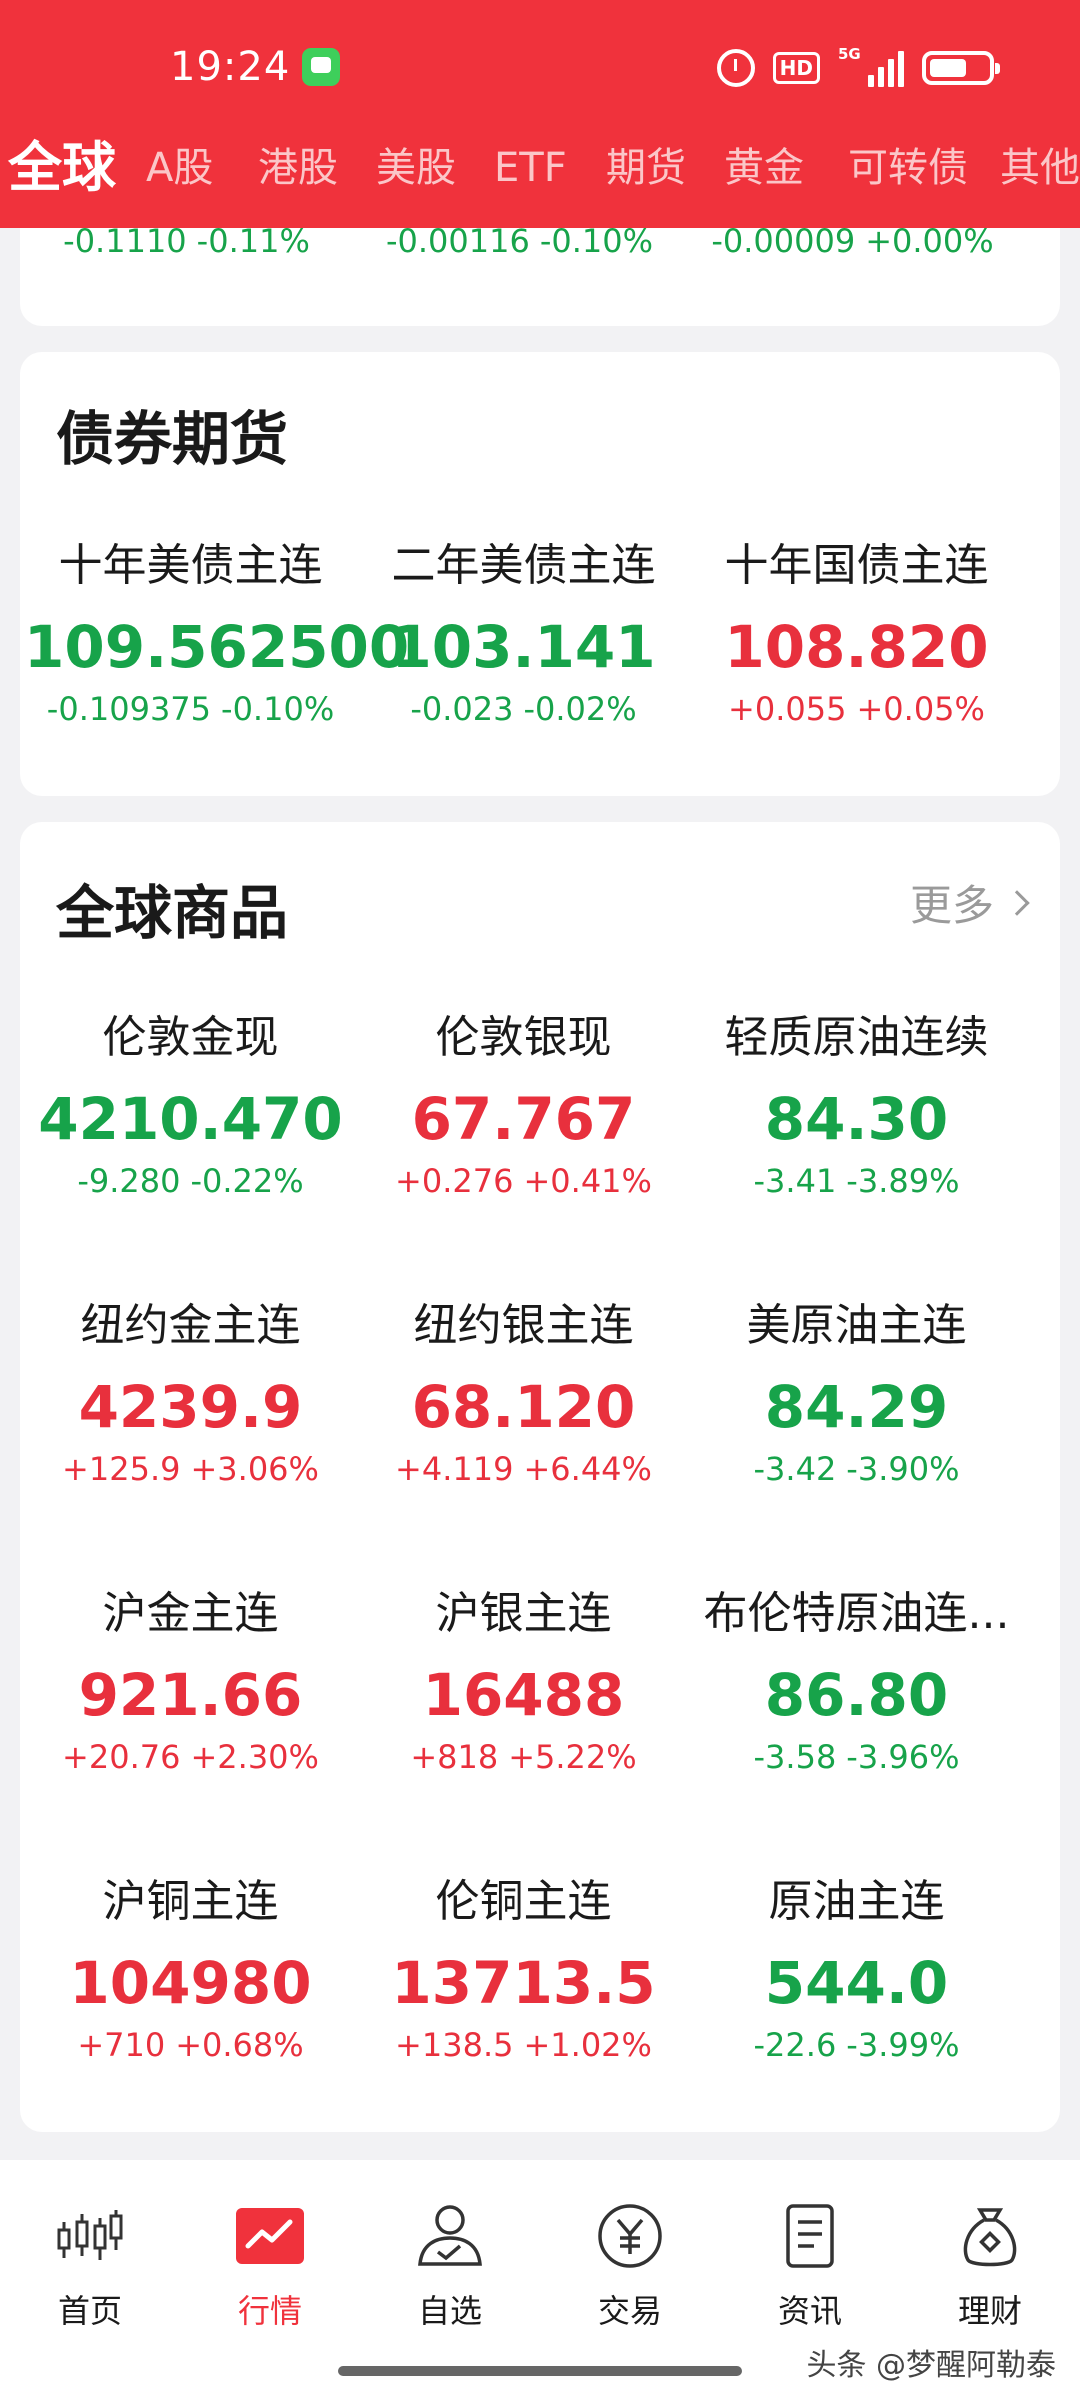 The width and height of the screenshot is (1080, 2400). Describe the element at coordinates (190, 2045) in the screenshot. I see `quote-change: +710 +0.68%` at that location.